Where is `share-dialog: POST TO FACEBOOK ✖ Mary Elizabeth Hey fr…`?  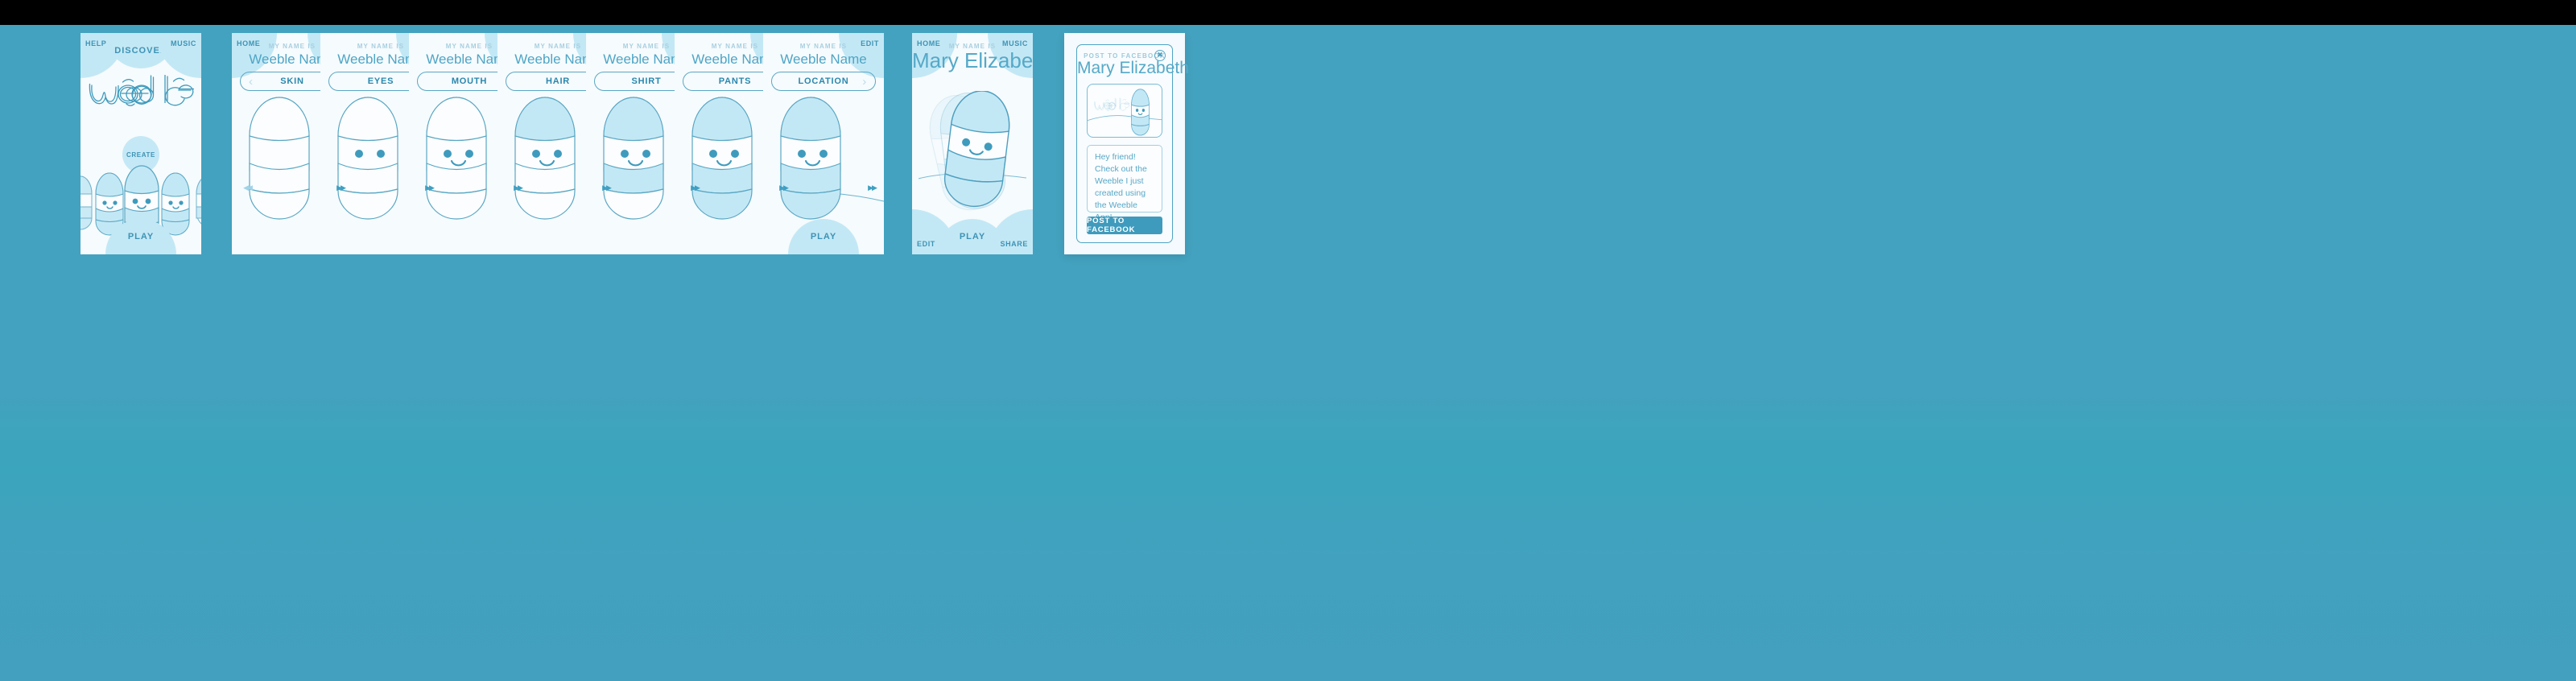 share-dialog: POST TO FACEBOOK ✖ Mary Elizabeth Hey fr… is located at coordinates (1132, 143).